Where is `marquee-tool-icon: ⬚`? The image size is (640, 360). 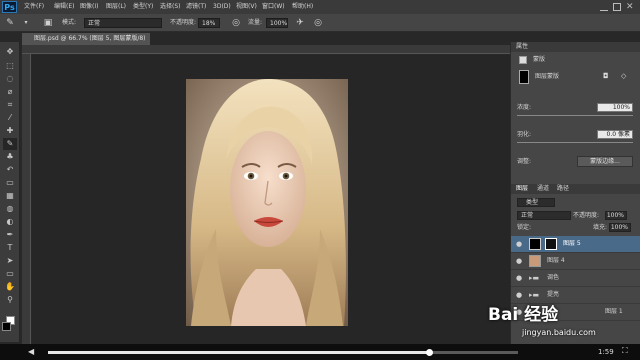
marquee-tool-icon: ⬚ is located at coordinates (10, 66).